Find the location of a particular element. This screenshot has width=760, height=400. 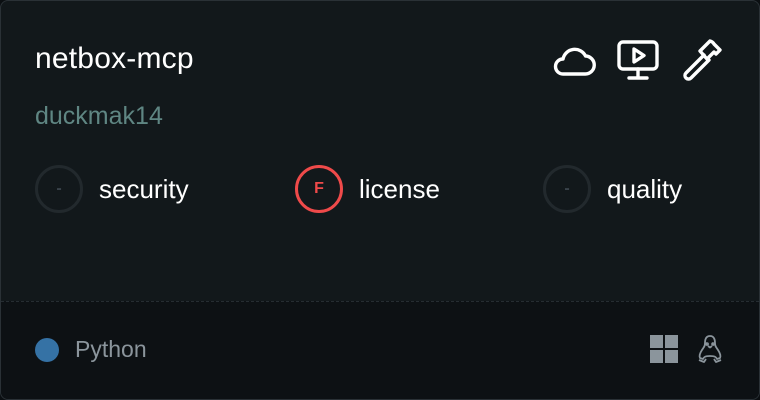

license-label: license is located at coordinates (399, 189).